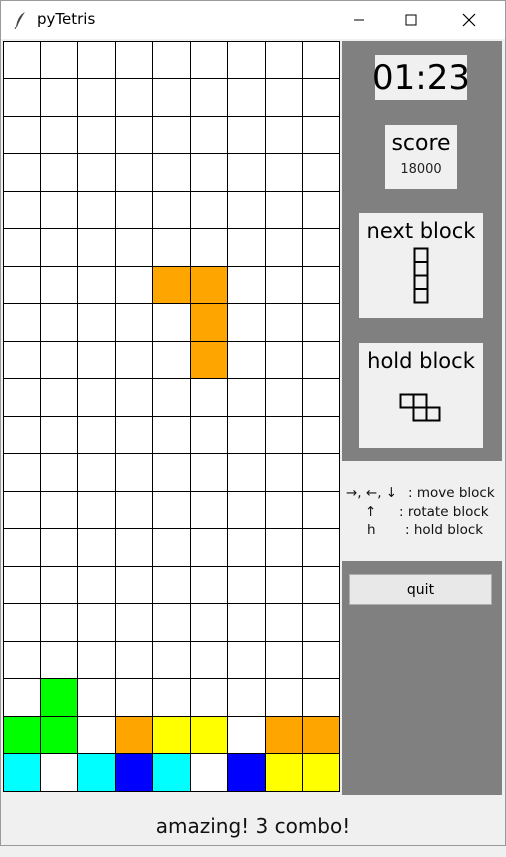 Image resolution: width=506 pixels, height=857 pixels. I want to click on hold-block-panel: hold block, so click(421, 395).